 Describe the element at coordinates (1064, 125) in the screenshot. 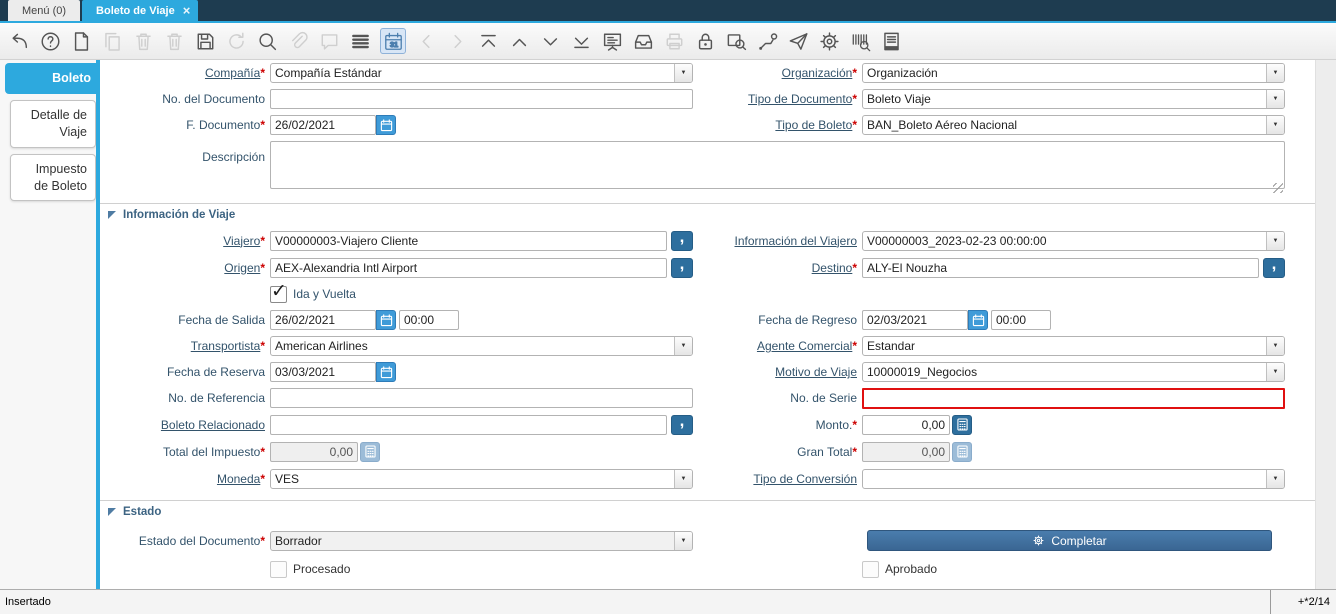

I see `tipo-boleto-input` at that location.